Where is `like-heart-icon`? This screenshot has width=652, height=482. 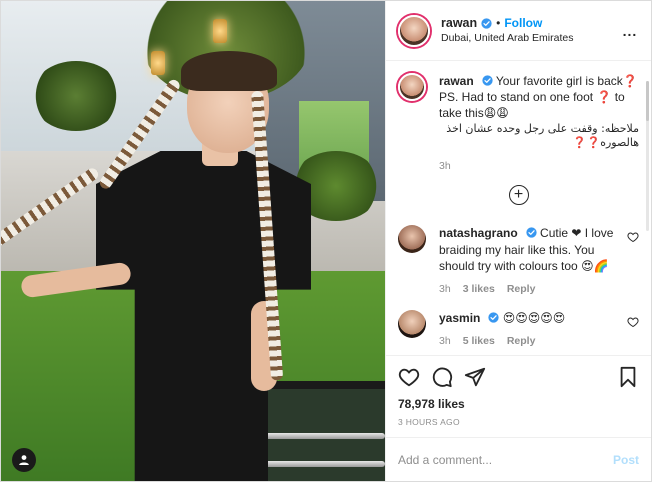
like-heart-icon is located at coordinates (409, 377).